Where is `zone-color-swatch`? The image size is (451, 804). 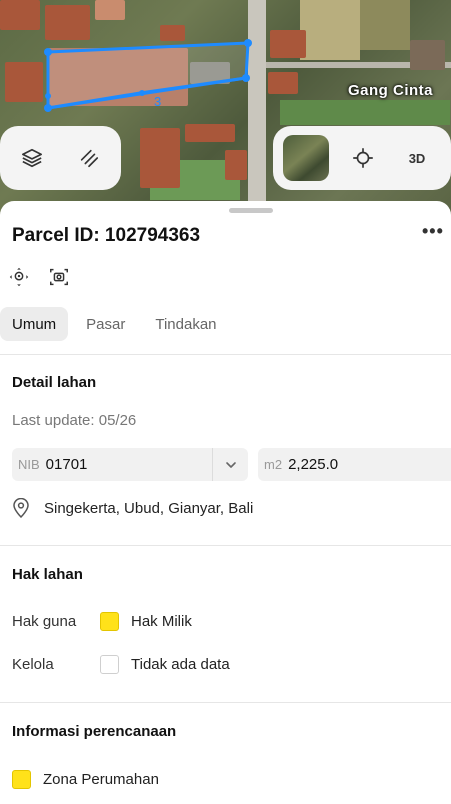
zone-color-swatch is located at coordinates (21, 779).